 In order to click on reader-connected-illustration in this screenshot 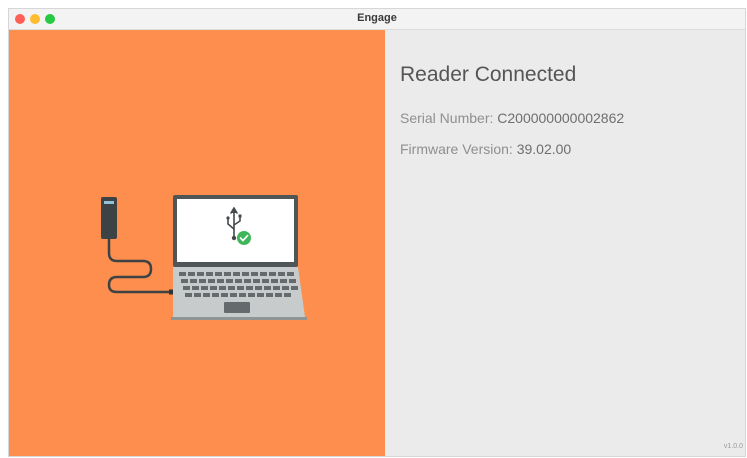, I will do `click(204, 257)`.